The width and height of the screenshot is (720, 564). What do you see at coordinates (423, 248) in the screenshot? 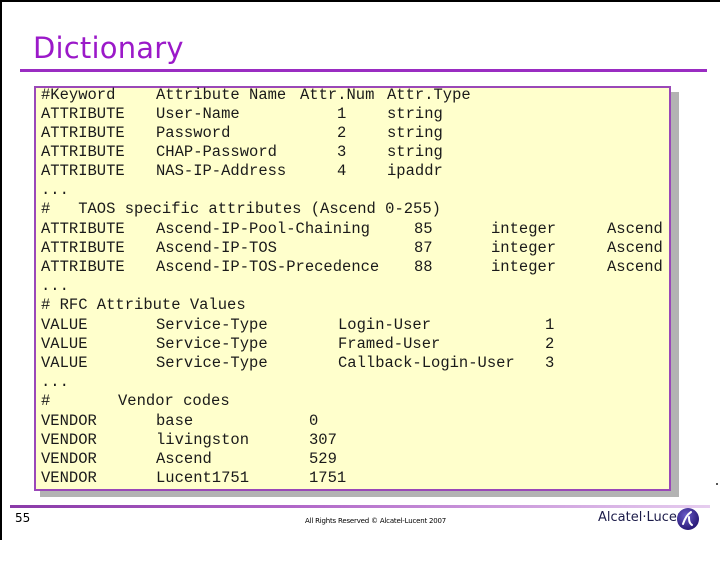
I see `attribute-num: 87` at bounding box center [423, 248].